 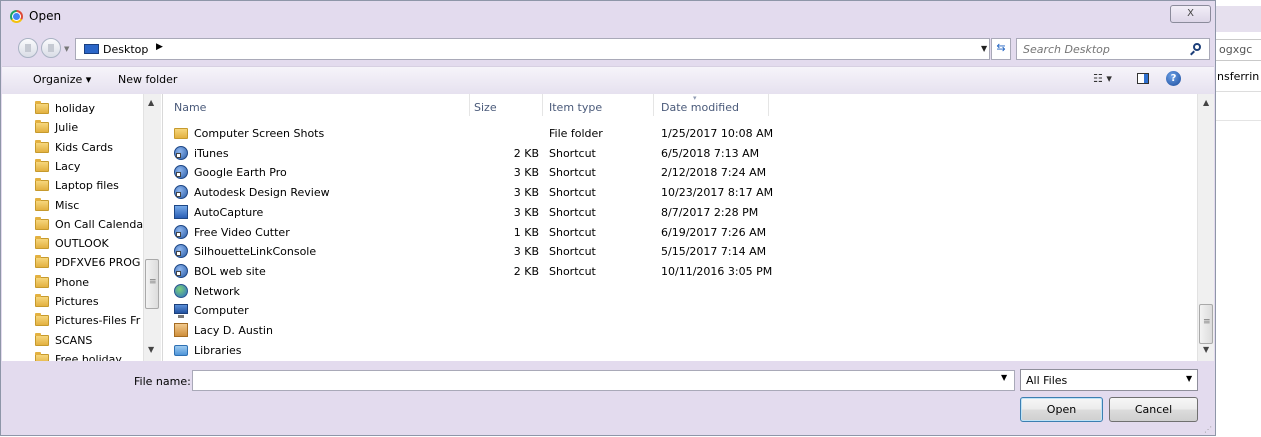 I want to click on nav-folder-item: On Call Calendar, so click(x=93, y=225).